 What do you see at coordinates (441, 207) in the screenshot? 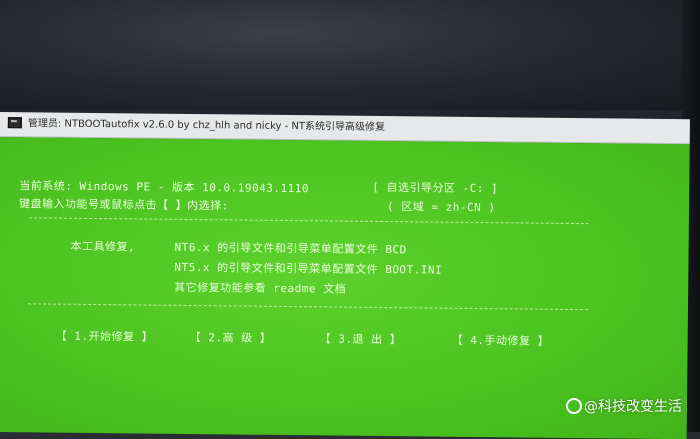
I see `region-text: ( 区域 = zh-CN )` at bounding box center [441, 207].